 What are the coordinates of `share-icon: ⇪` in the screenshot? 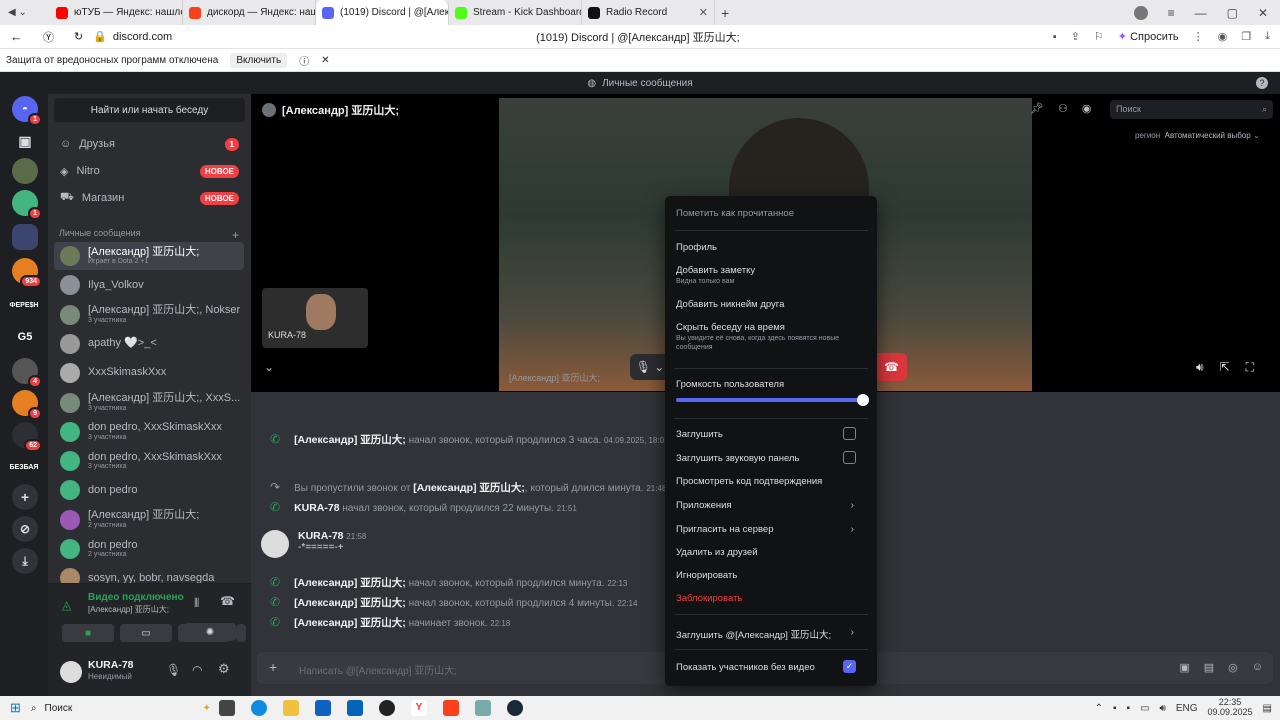 It's located at (1075, 36).